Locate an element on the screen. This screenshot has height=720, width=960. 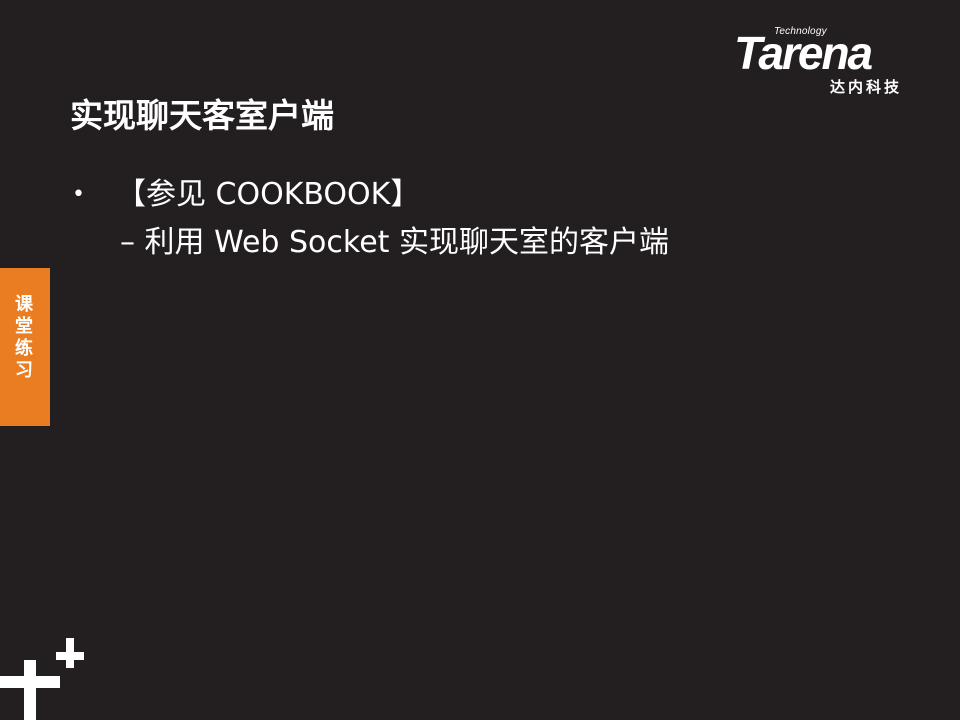
bullet-text: 【参见 COOKBOOK】 is located at coordinates (268, 194).